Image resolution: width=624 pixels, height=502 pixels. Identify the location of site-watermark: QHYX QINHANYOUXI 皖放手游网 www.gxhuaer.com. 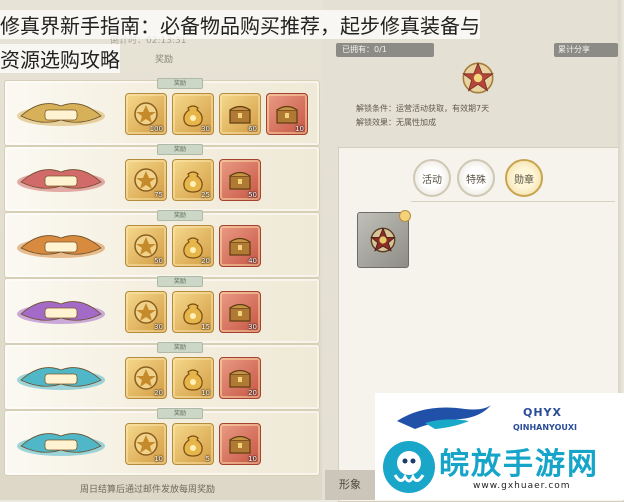
(499, 446).